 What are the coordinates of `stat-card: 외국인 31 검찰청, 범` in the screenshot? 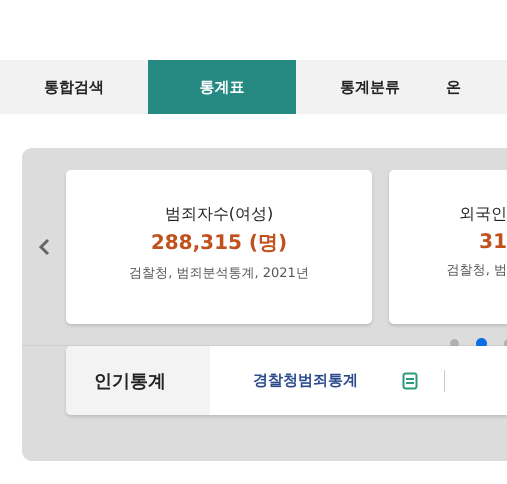 It's located at (448, 247).